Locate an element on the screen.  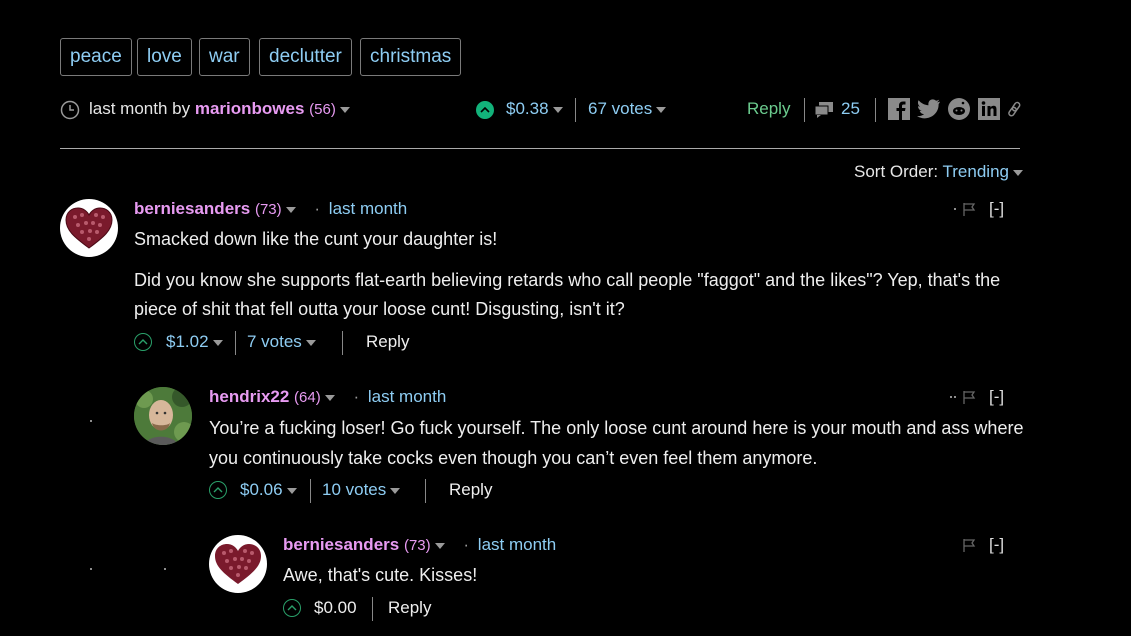
comment-votes: 10 votes is located at coordinates (354, 489).